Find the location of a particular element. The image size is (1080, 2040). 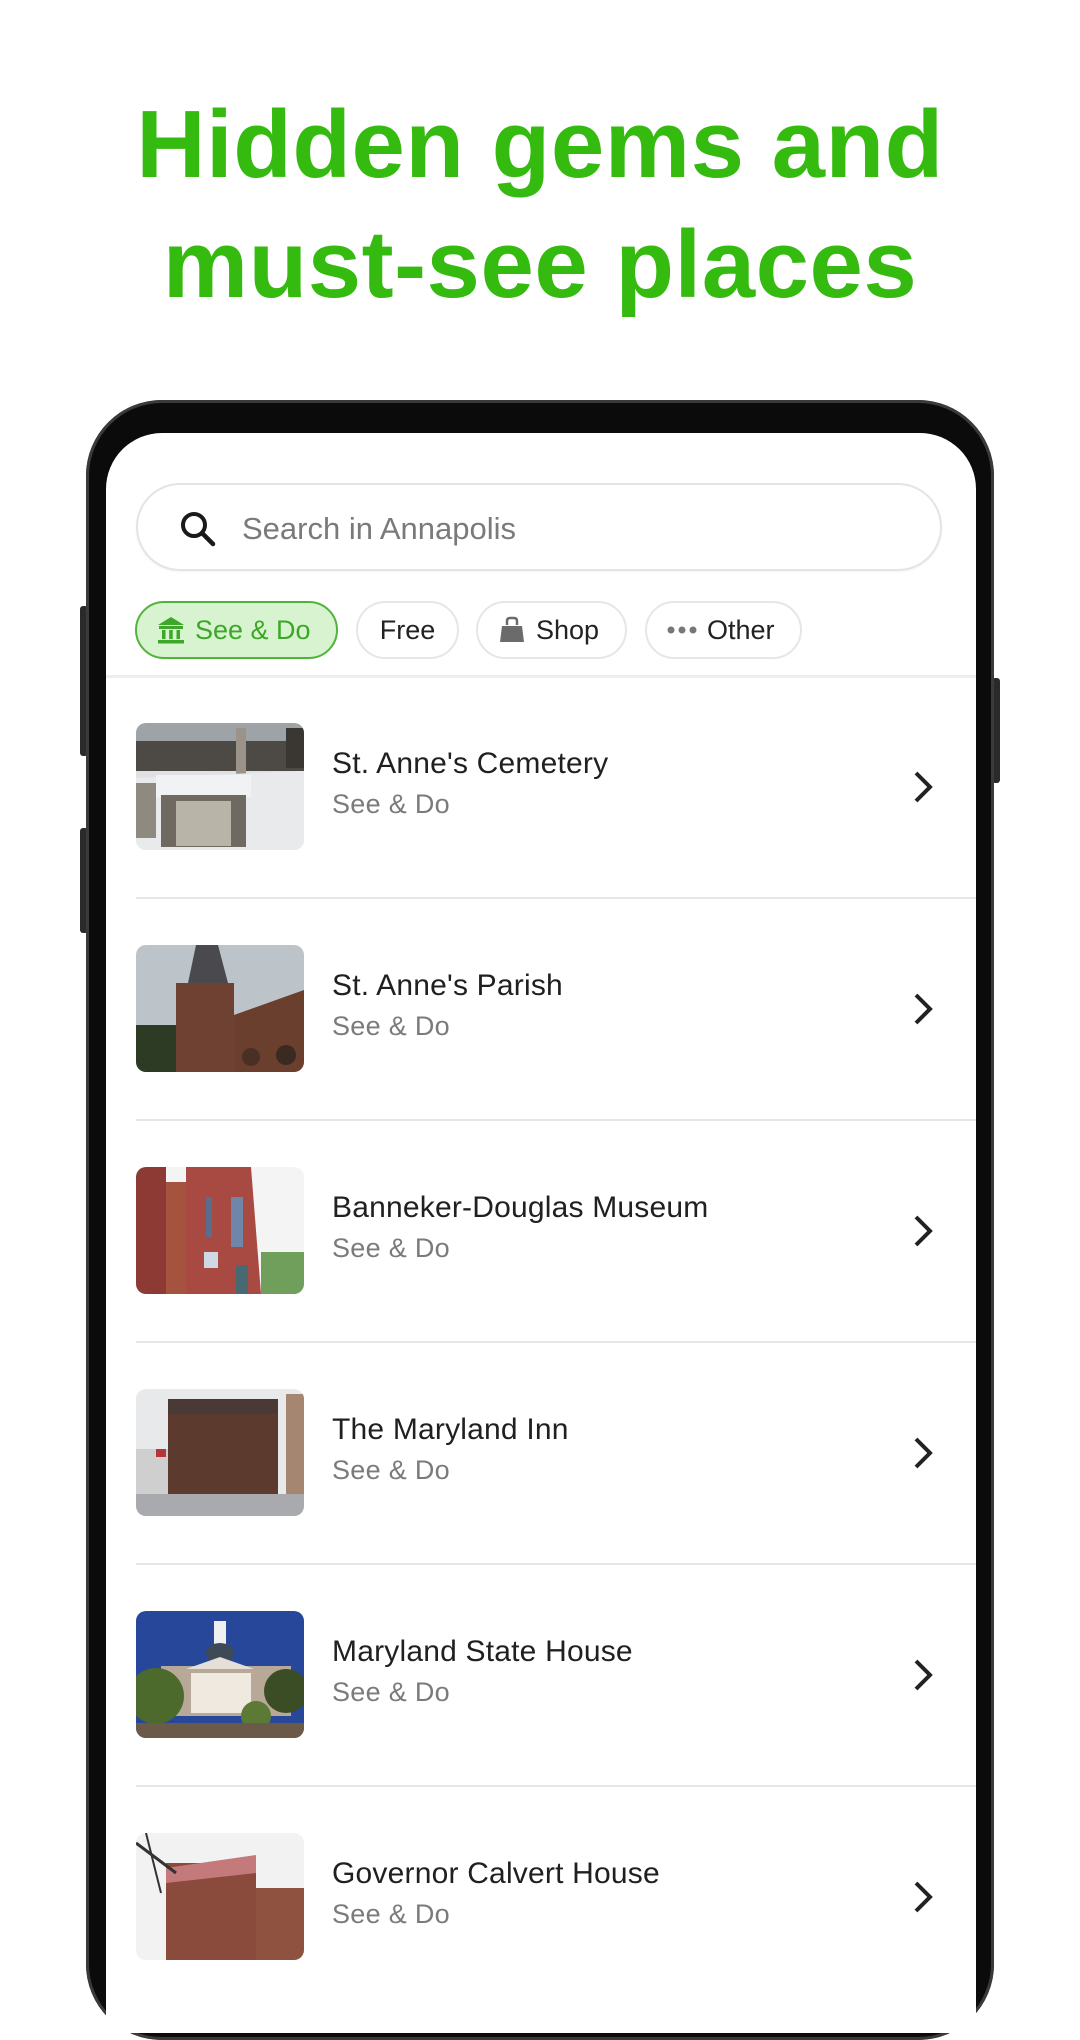

more-dots-icon is located at coordinates (682, 630).